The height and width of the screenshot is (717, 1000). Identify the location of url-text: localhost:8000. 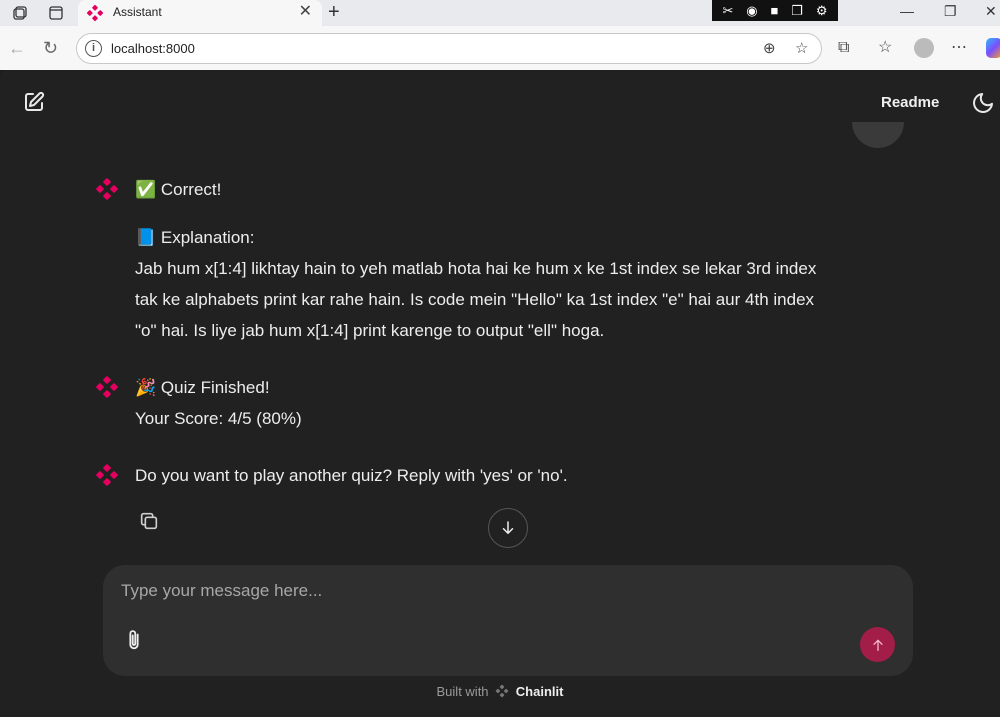
(153, 48).